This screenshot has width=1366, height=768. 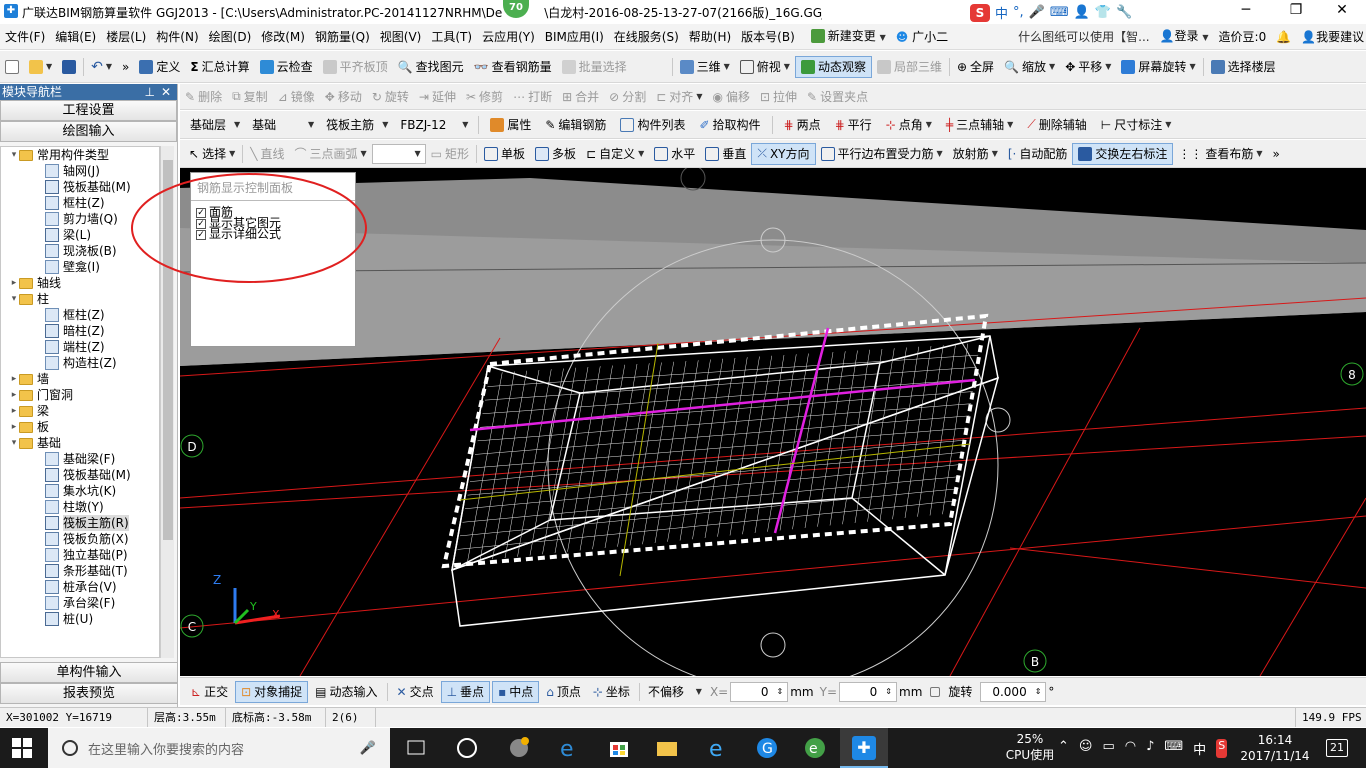 I want to click on parallel-edge-rebar-dropdown: 平行边布置受力筋 ▼, so click(x=882, y=154).